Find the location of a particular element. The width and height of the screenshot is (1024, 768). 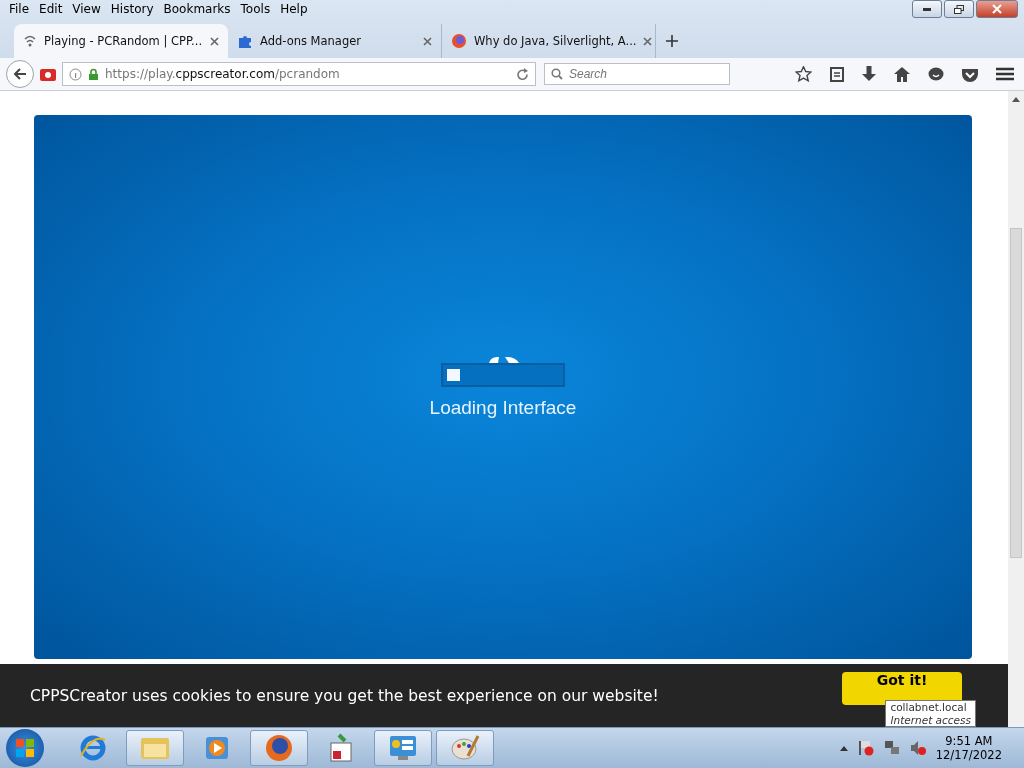

loading-text: Loading Interface is located at coordinates (503, 408).